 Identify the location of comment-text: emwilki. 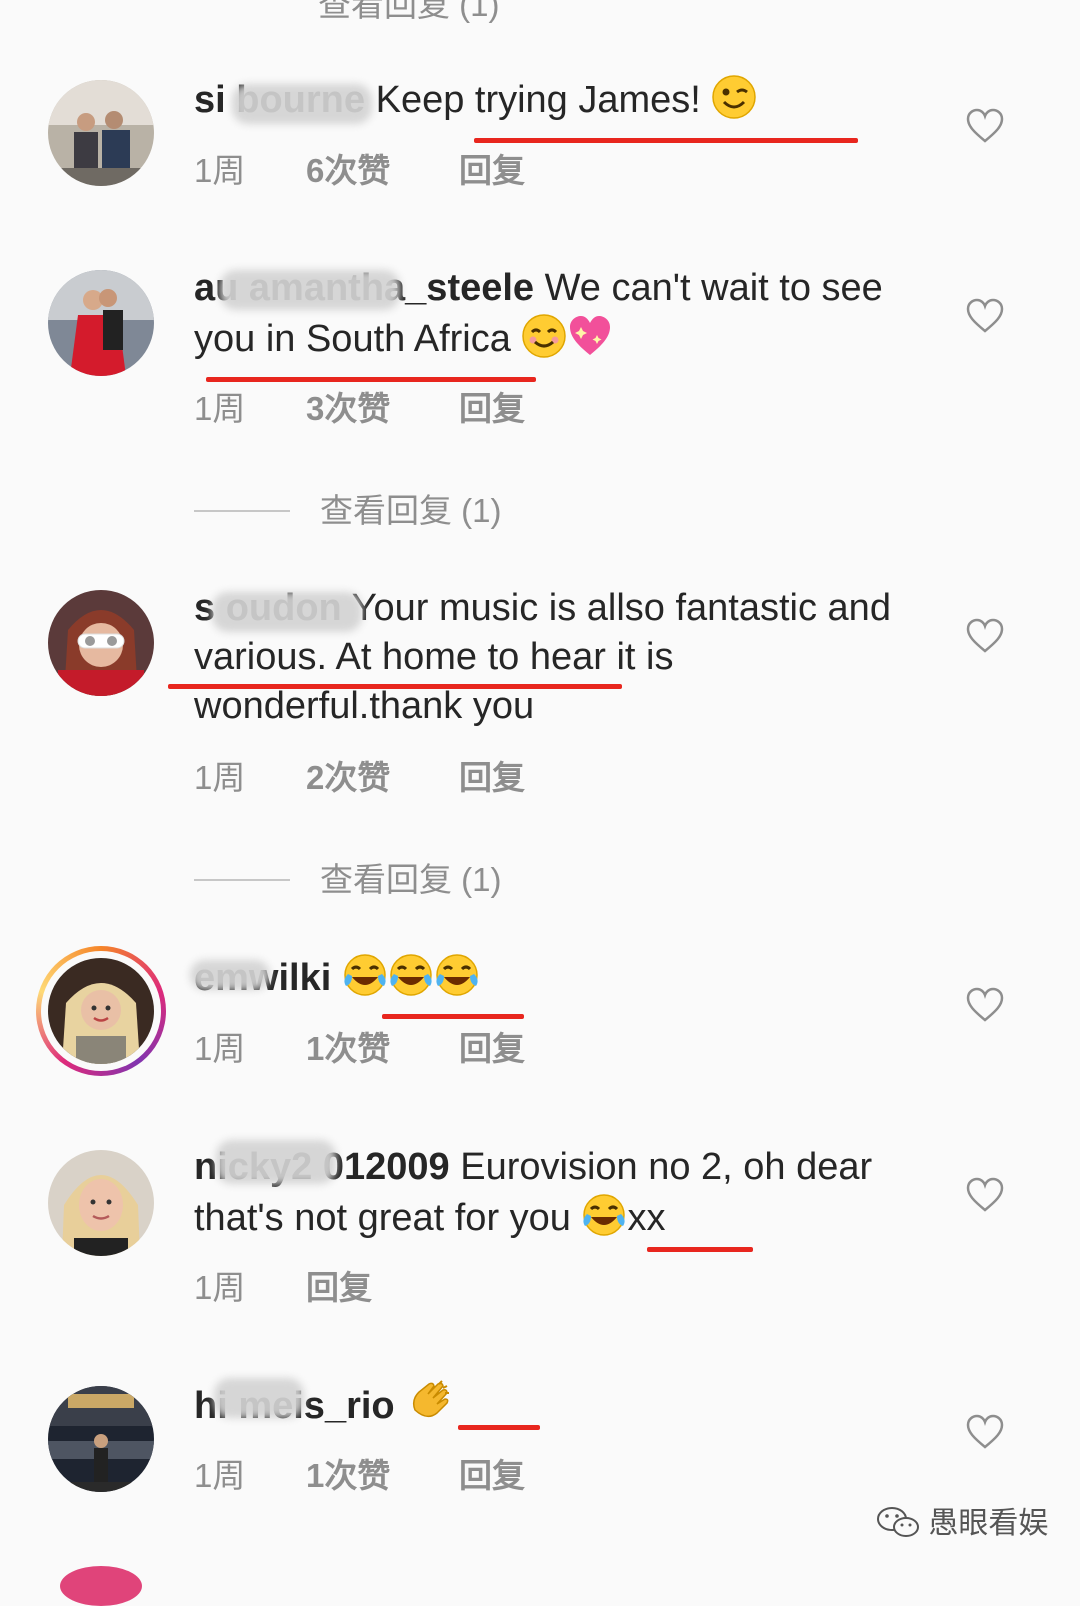
(564, 977).